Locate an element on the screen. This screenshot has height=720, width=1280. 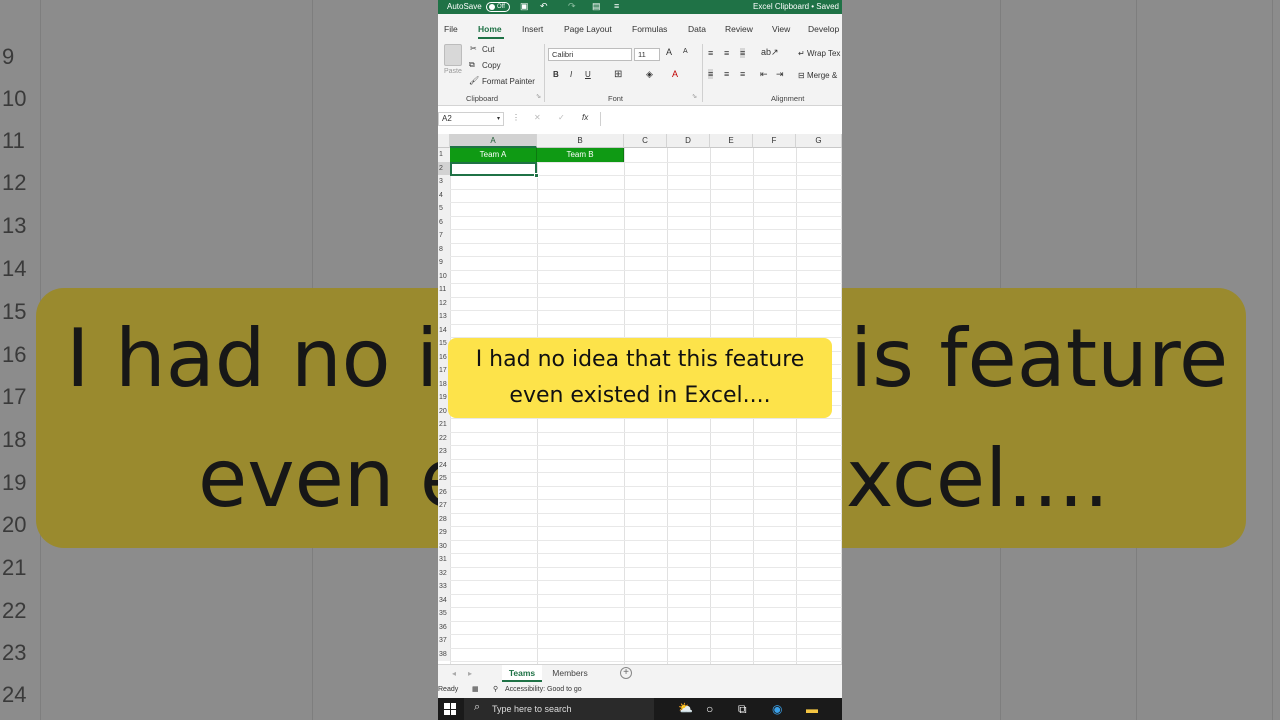
row-header: 26 is located at coordinates (444, 492).